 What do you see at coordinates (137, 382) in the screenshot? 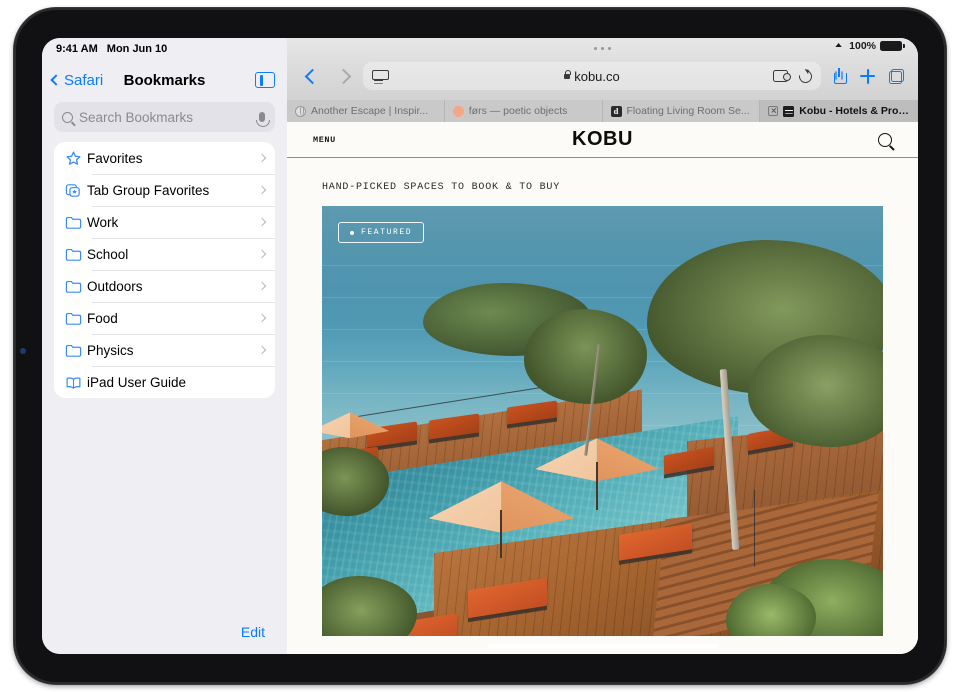
I see `sidebar-item-label: iPad User Guide` at bounding box center [137, 382].